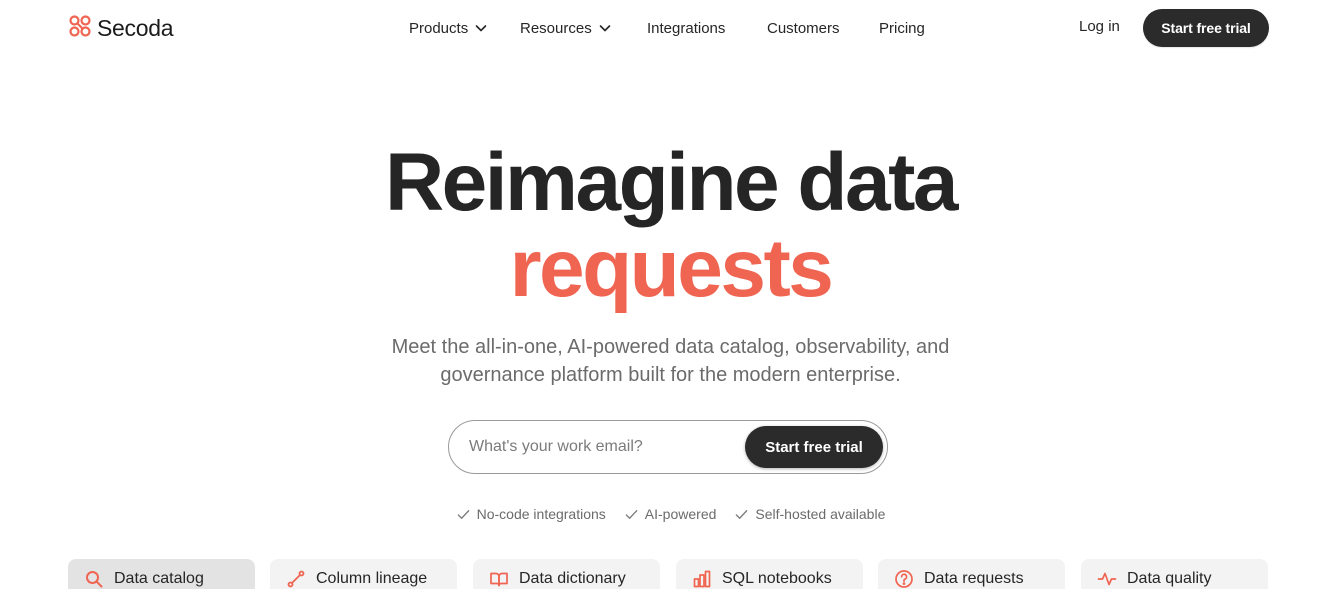 This screenshot has height=589, width=1341. I want to click on tab-label: Data requests, so click(974, 578).